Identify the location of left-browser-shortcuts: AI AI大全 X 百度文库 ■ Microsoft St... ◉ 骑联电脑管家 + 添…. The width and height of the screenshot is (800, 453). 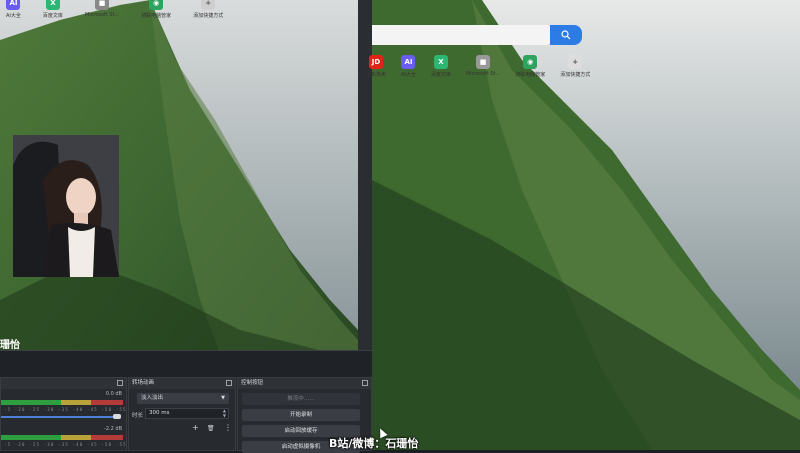
(114, 9).